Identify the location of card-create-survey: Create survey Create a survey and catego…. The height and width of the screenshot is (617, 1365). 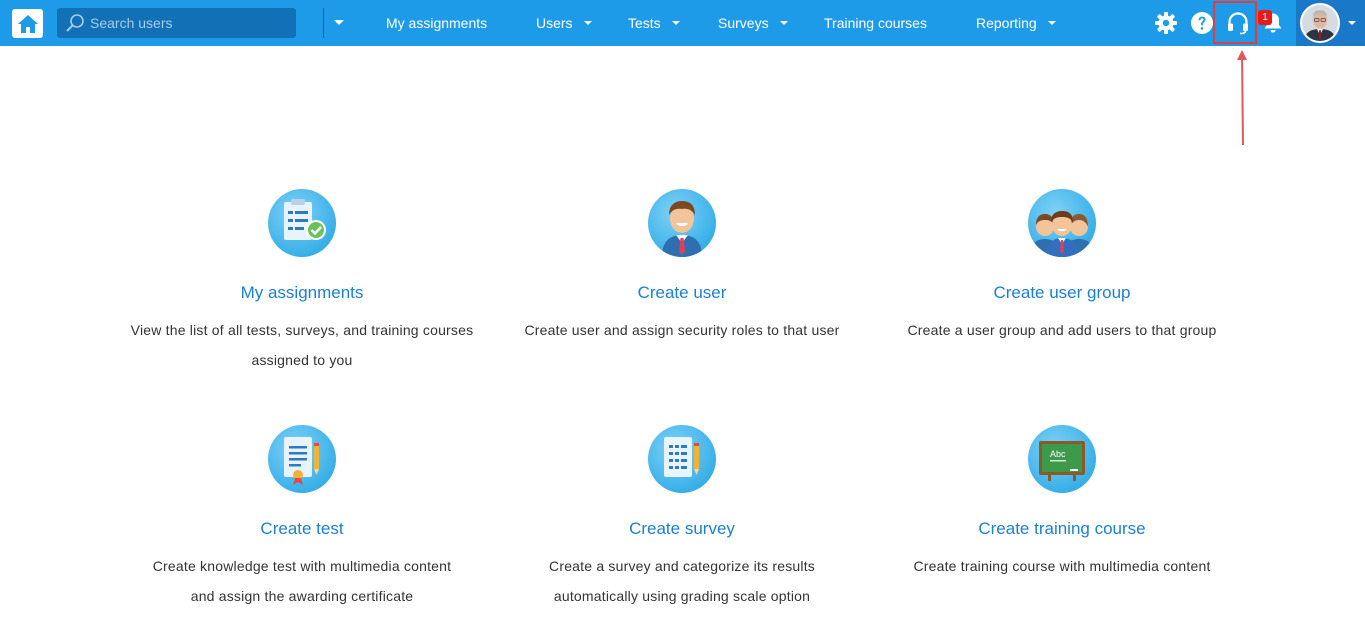
(682, 518).